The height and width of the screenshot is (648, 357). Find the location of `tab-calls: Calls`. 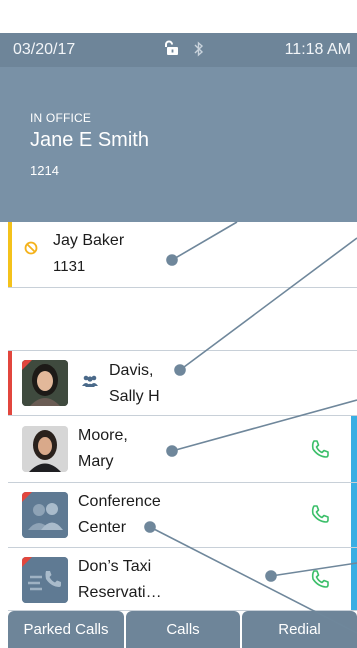

tab-calls: Calls is located at coordinates (183, 629).